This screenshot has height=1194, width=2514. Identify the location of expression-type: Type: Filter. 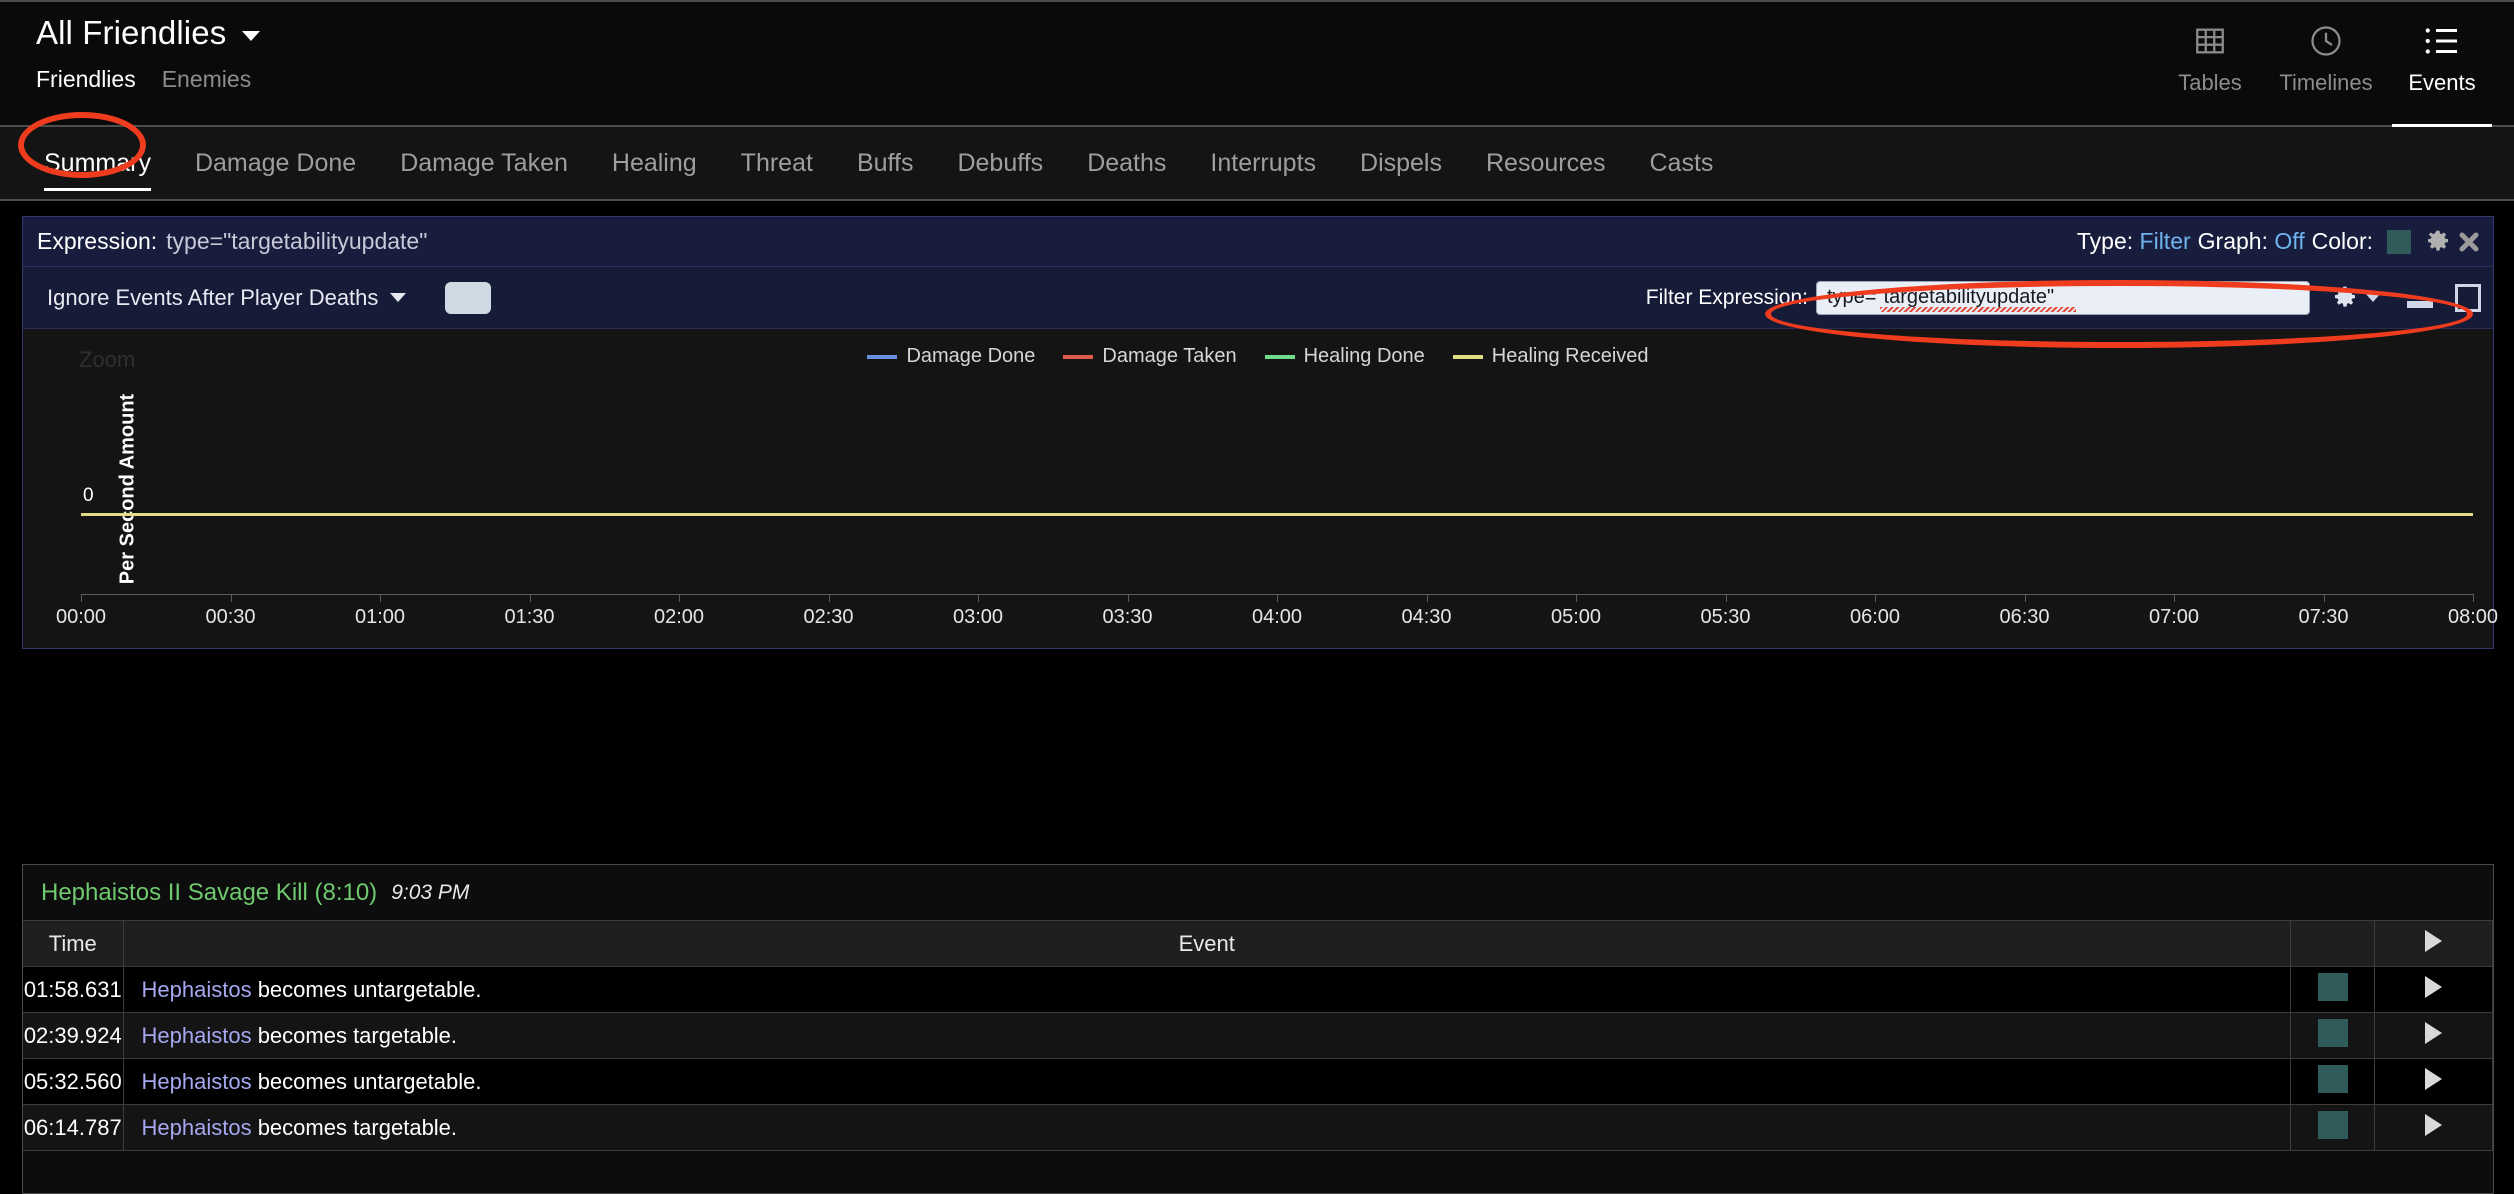
(2134, 241).